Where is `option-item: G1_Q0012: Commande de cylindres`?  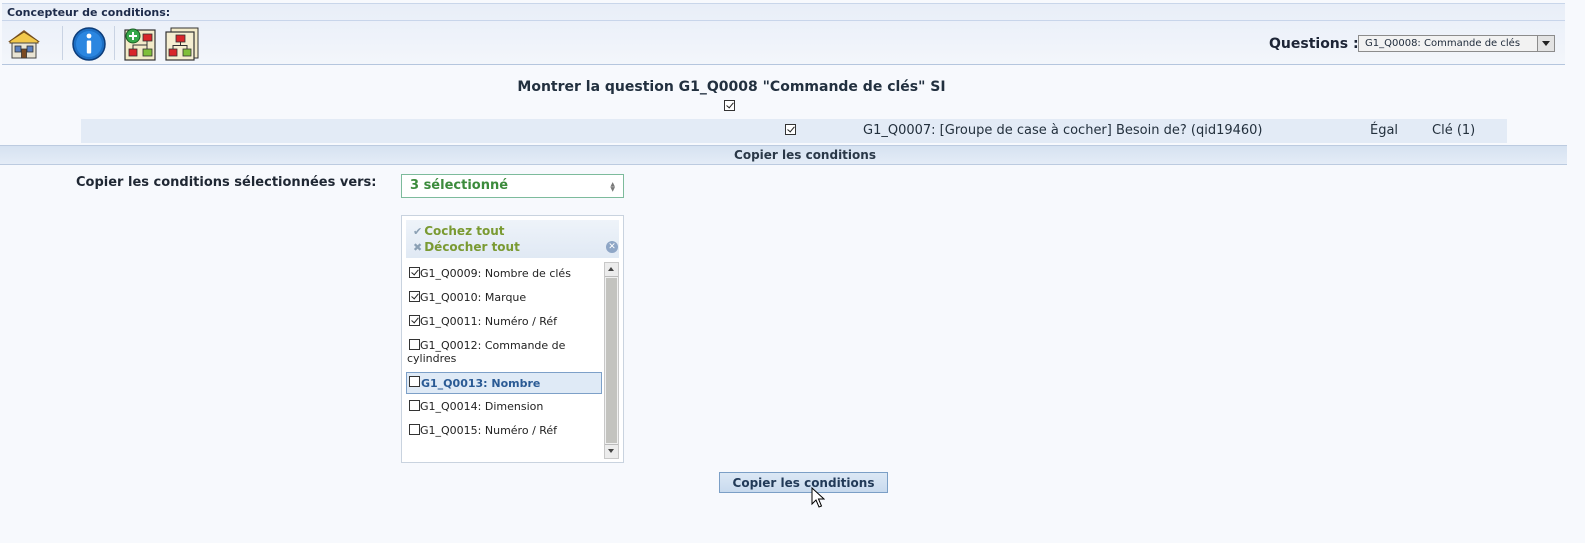 option-item: G1_Q0012: Commande de cylindres is located at coordinates (504, 353).